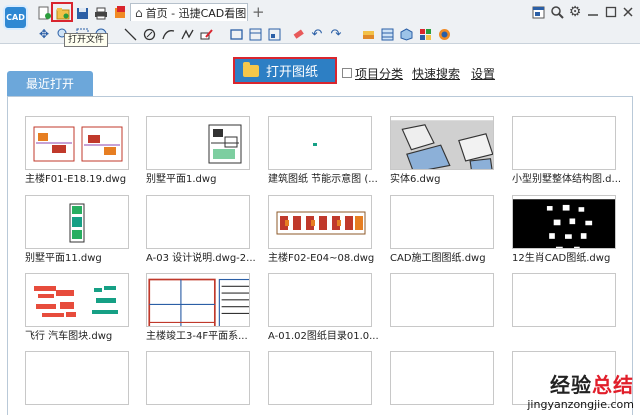 The height and width of the screenshot is (415, 640). I want to click on search-icon, so click(557, 12).